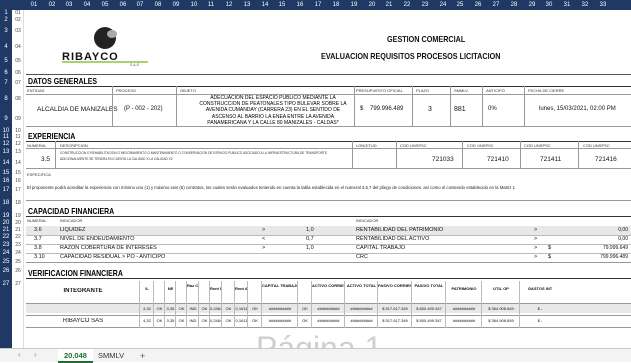 Image resolution: width=631 pixels, height=363 pixels. What do you see at coordinates (6, 73) in the screenshot?
I see `row-header: 6` at bounding box center [6, 73].